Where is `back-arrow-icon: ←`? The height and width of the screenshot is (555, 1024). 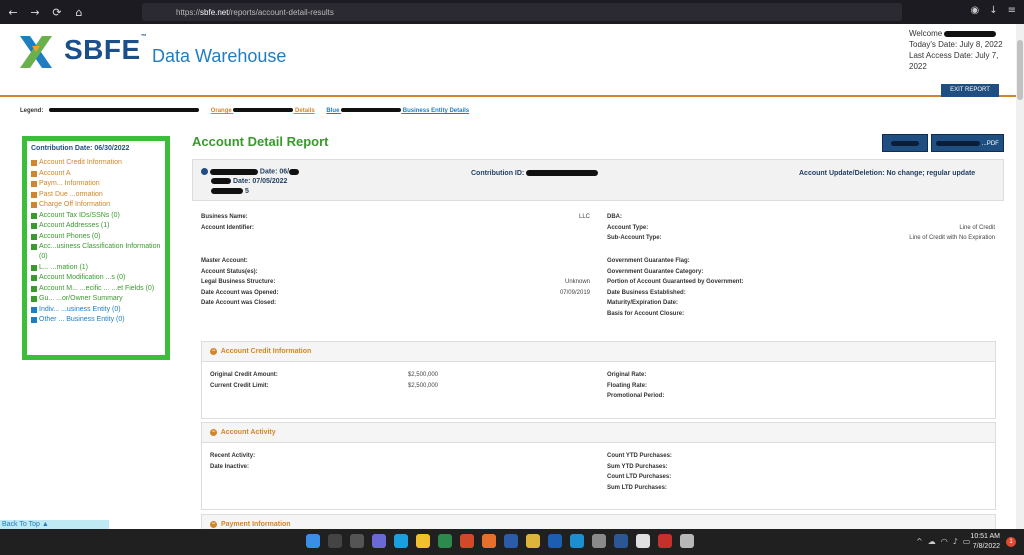 back-arrow-icon: ← is located at coordinates (13, 12).